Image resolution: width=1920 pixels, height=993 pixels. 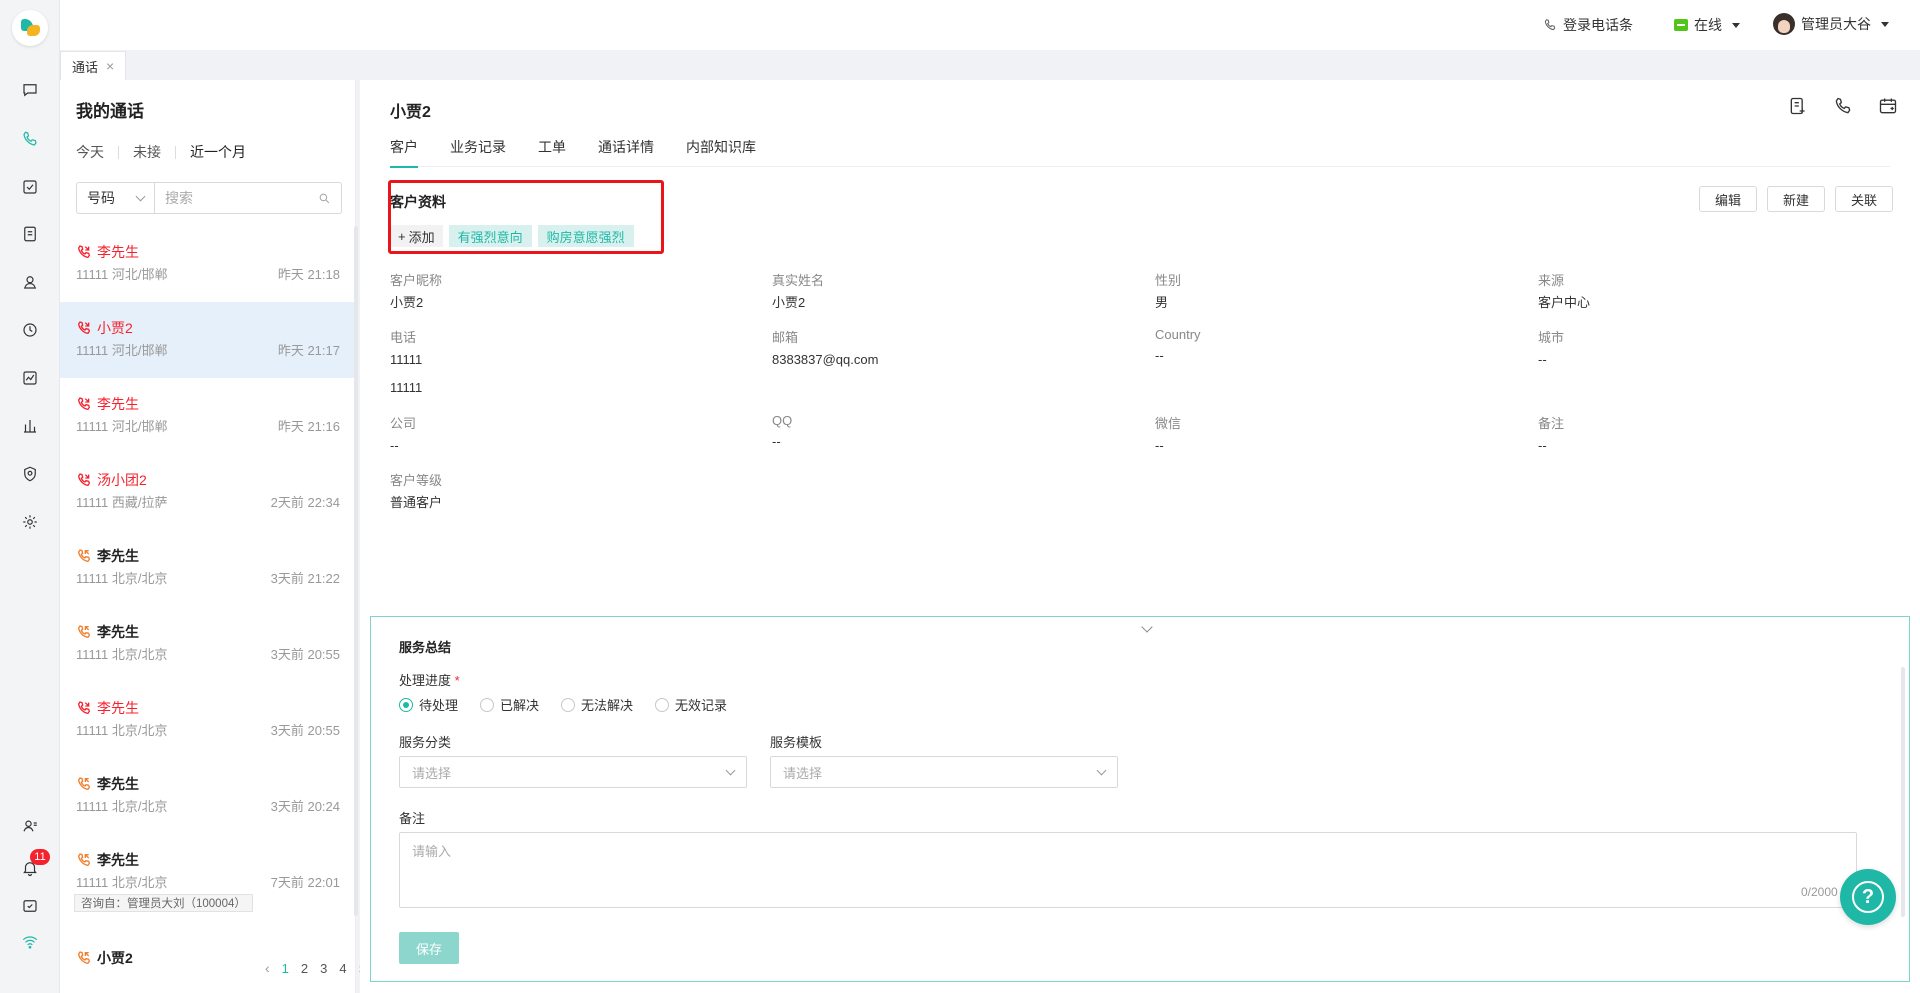 What do you see at coordinates (509, 704) in the screenshot?
I see `radio-resolved: 已解决` at bounding box center [509, 704].